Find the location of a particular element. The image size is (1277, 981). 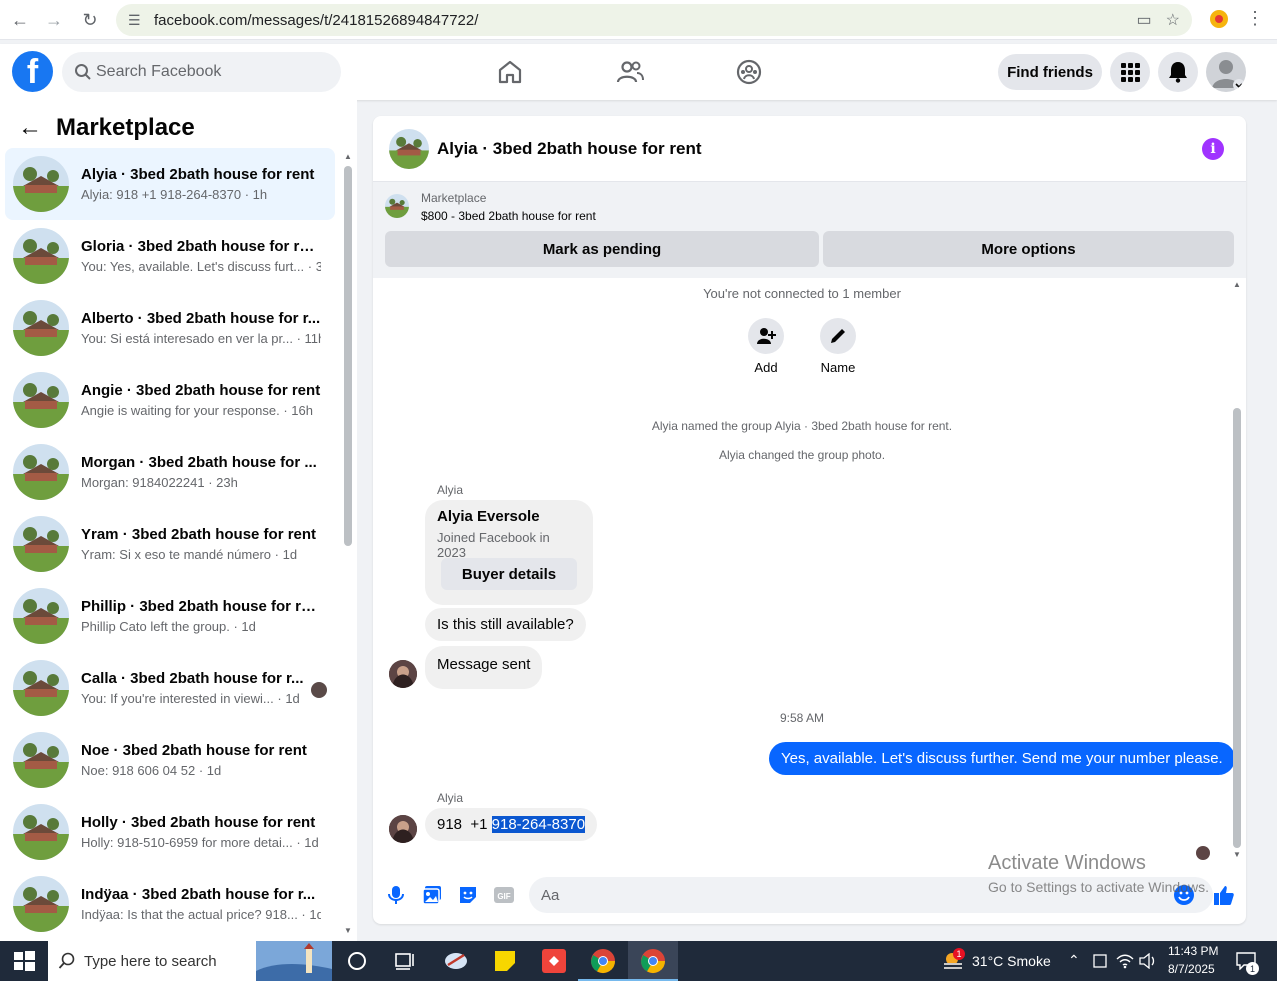

cortana-icon is located at coordinates (357, 961).